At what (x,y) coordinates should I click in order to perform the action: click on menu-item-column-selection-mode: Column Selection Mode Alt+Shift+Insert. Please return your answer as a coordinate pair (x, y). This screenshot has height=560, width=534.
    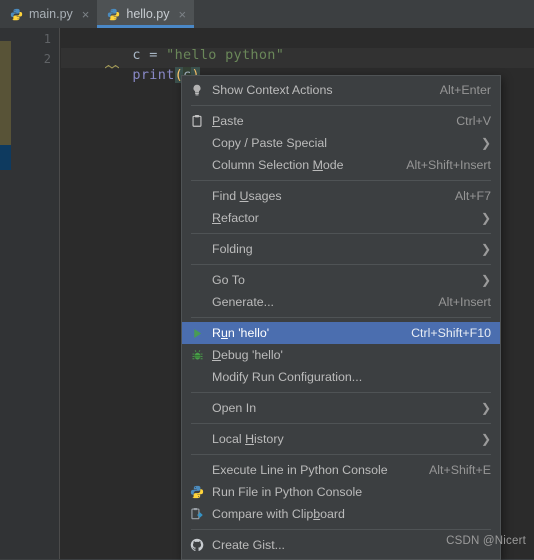
    Looking at the image, I should click on (341, 165).